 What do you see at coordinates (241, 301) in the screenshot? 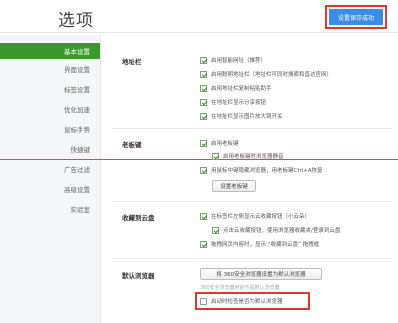
I see `check-default-on-start-option: 启动时检查是否为默认浏览器` at bounding box center [241, 301].